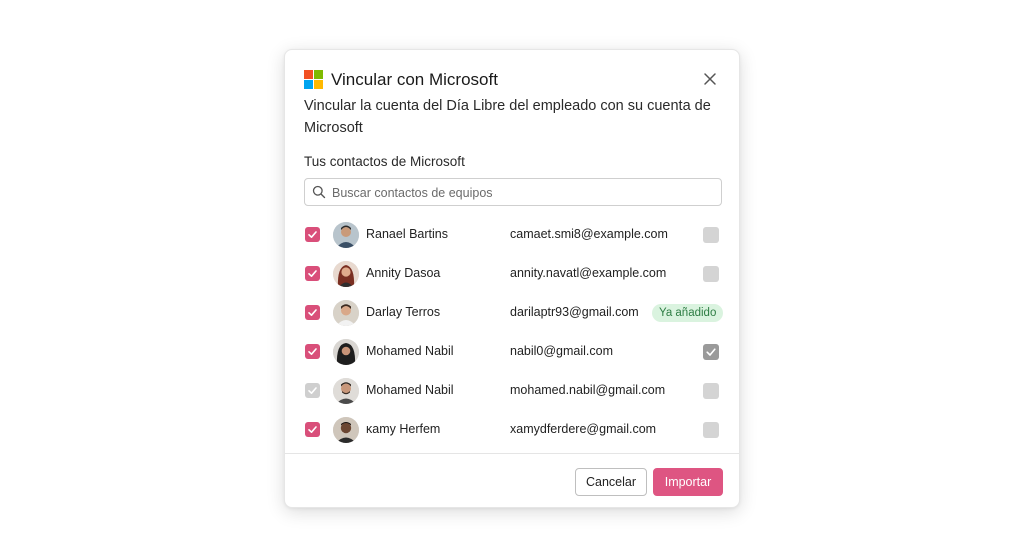 This screenshot has width=1024, height=559. What do you see at coordinates (314, 80) in the screenshot?
I see `microsoft-logo-icon` at bounding box center [314, 80].